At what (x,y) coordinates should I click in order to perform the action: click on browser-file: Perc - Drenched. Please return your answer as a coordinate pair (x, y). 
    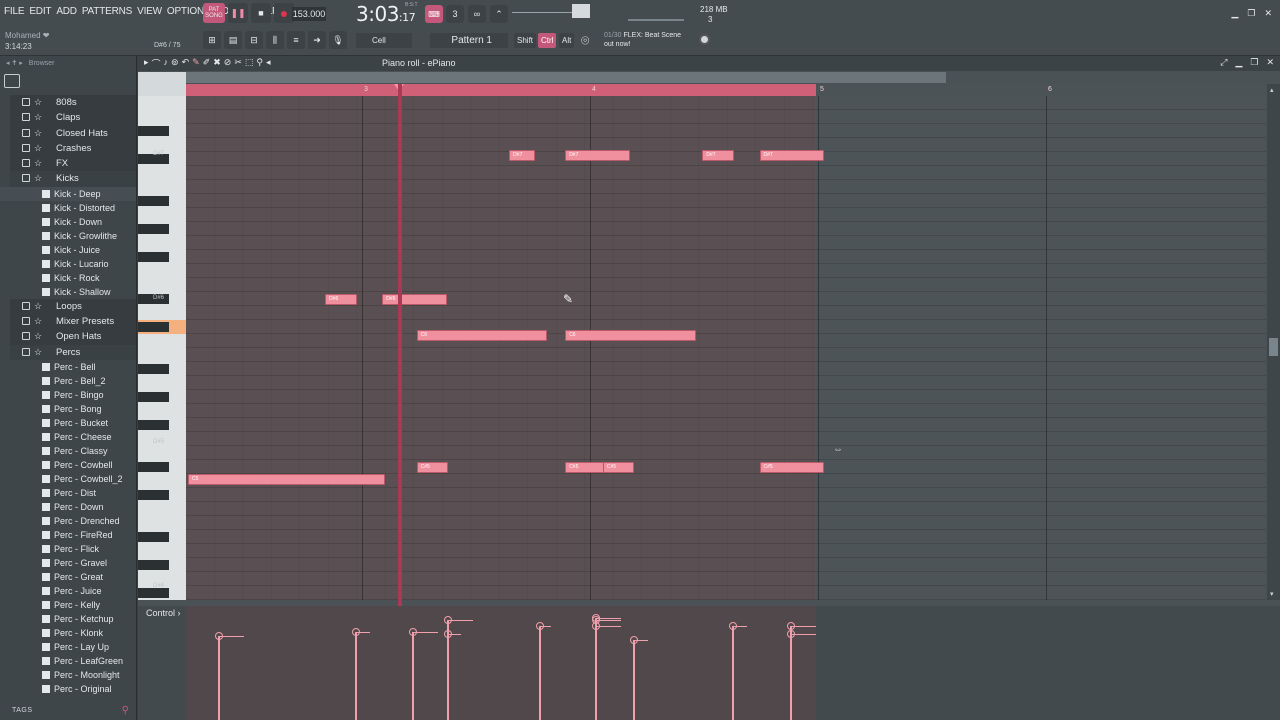
    Looking at the image, I should click on (68, 521).